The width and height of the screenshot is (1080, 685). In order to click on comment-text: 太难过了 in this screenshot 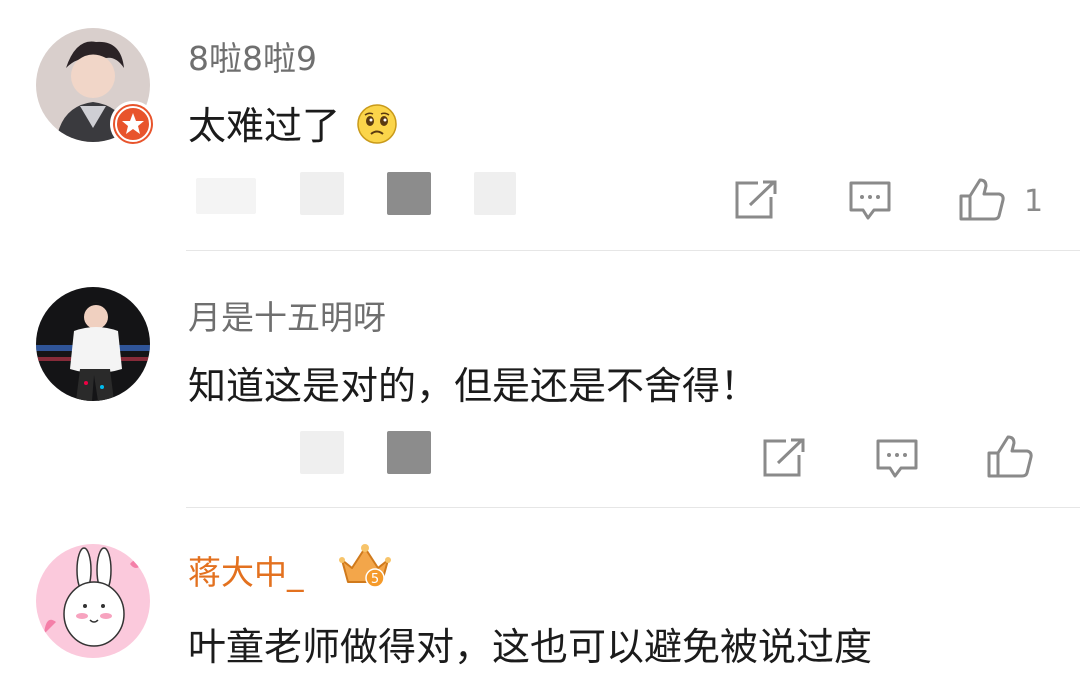, I will do `click(293, 124)`.